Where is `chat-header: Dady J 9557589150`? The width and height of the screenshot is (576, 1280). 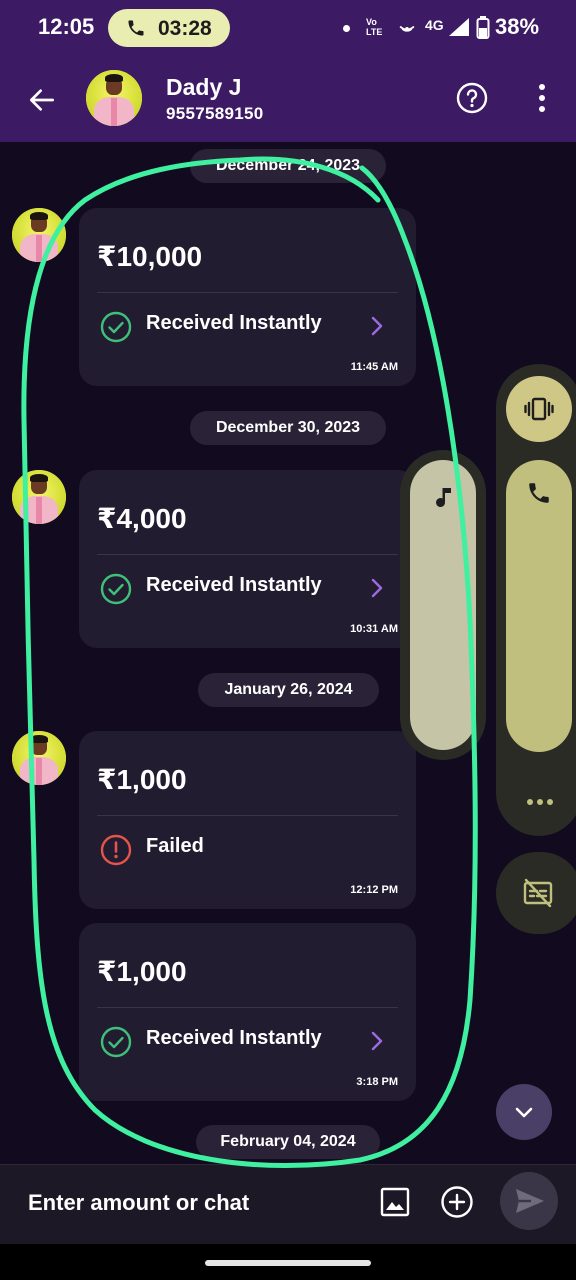
chat-header: Dady J 9557589150 is located at coordinates (288, 99).